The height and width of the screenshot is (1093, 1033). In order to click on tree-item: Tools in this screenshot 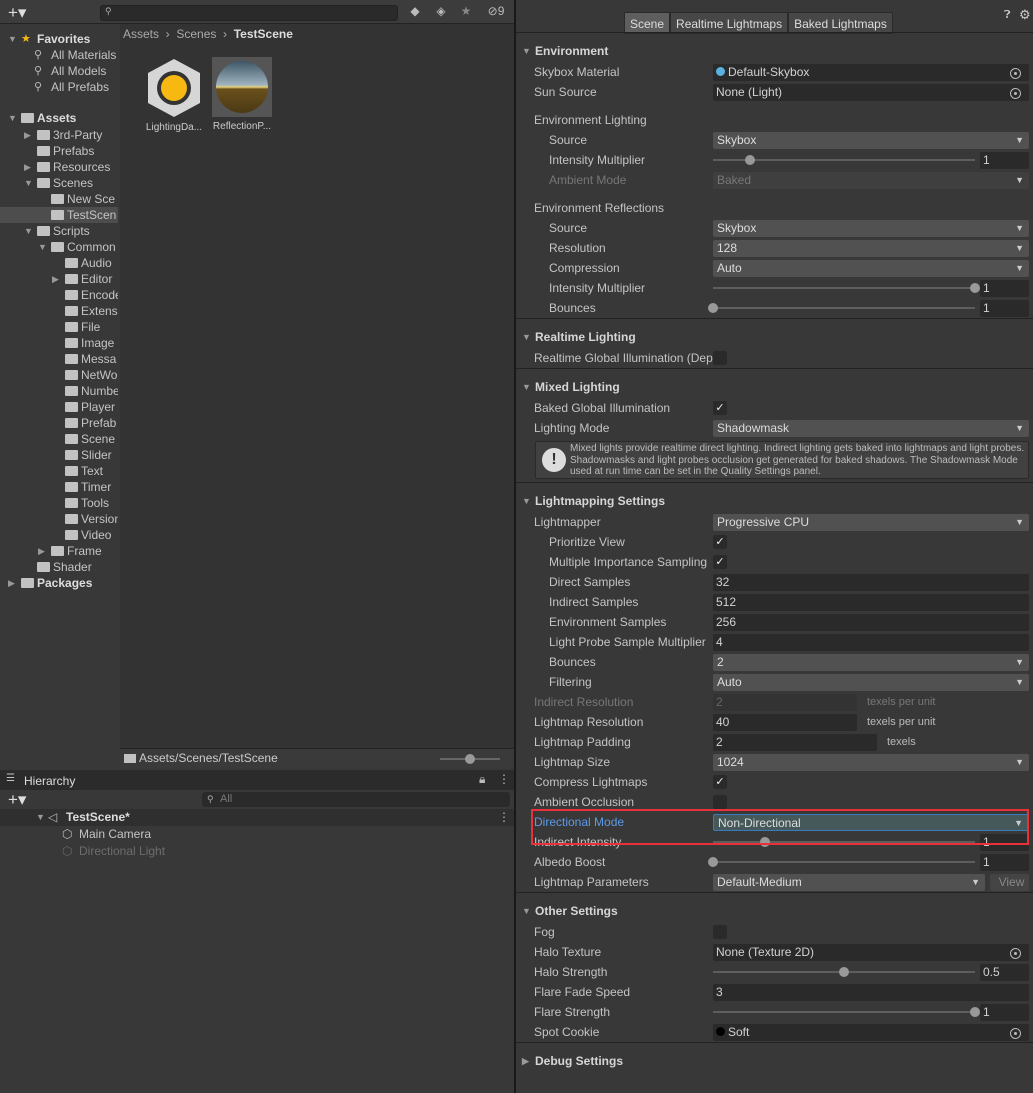, I will do `click(59, 503)`.